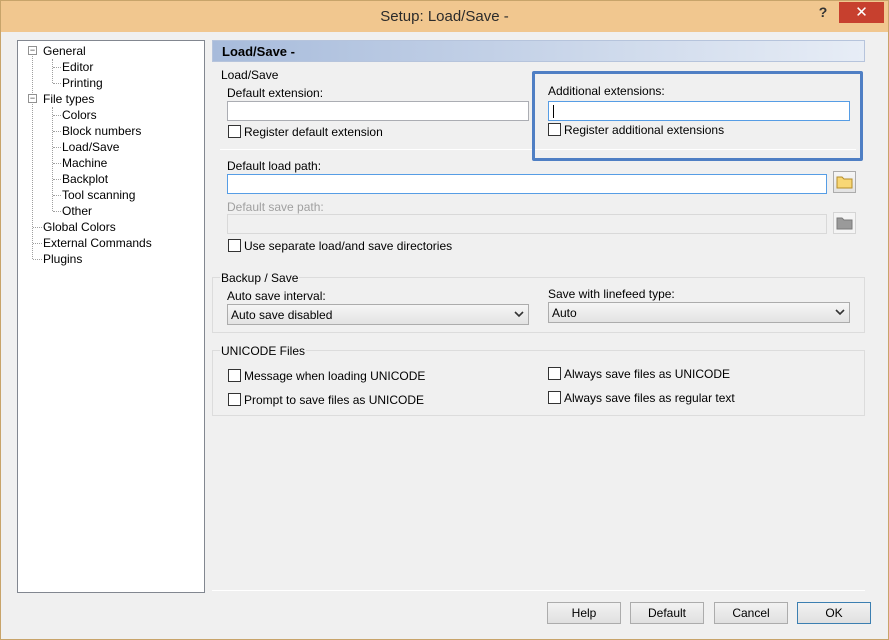 Image resolution: width=889 pixels, height=640 pixels. What do you see at coordinates (90, 147) in the screenshot?
I see `tree-item-load-save: Load/Save` at bounding box center [90, 147].